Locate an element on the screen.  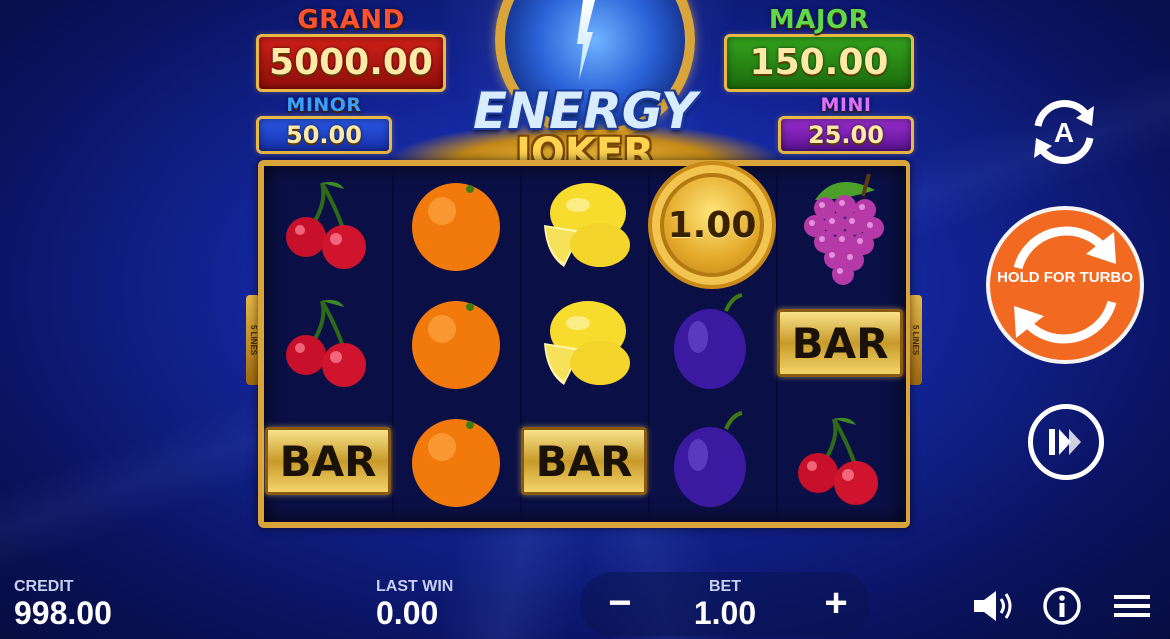
info-icon is located at coordinates (1062, 606).